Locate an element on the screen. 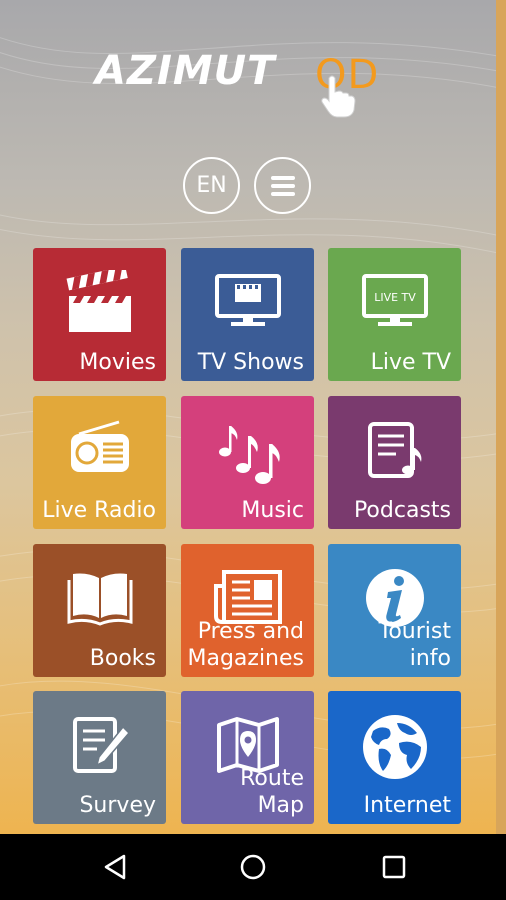  tile-music: Music is located at coordinates (247, 462).